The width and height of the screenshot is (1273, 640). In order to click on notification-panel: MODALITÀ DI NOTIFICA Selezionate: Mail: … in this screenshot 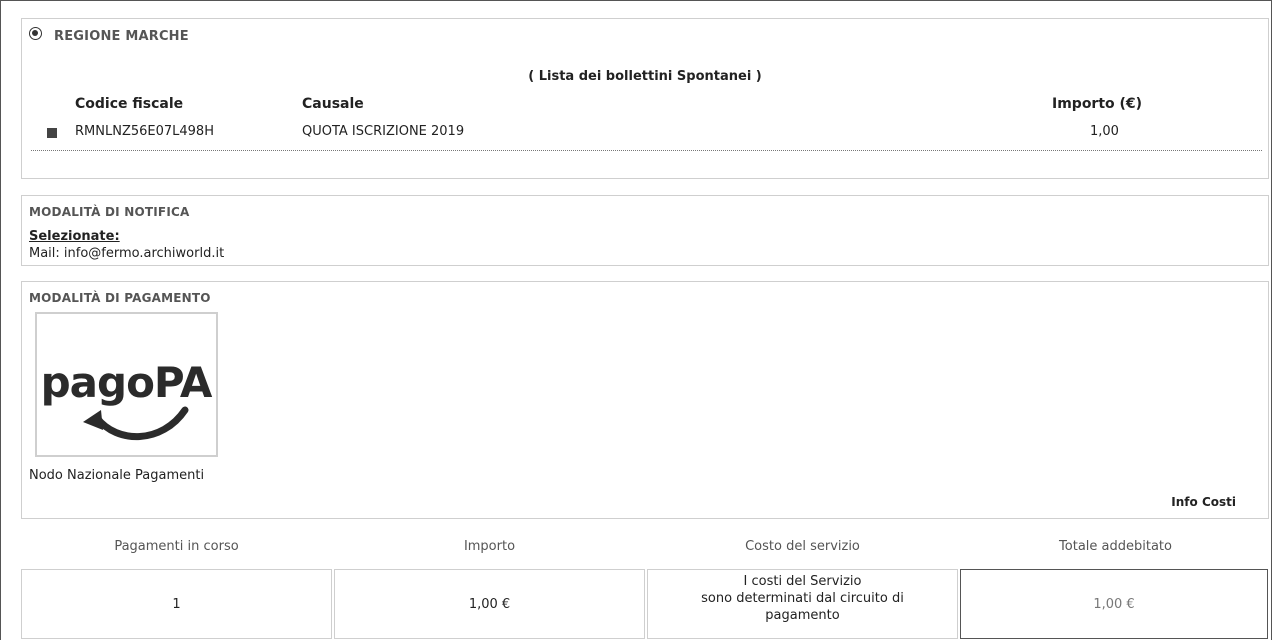, I will do `click(645, 230)`.